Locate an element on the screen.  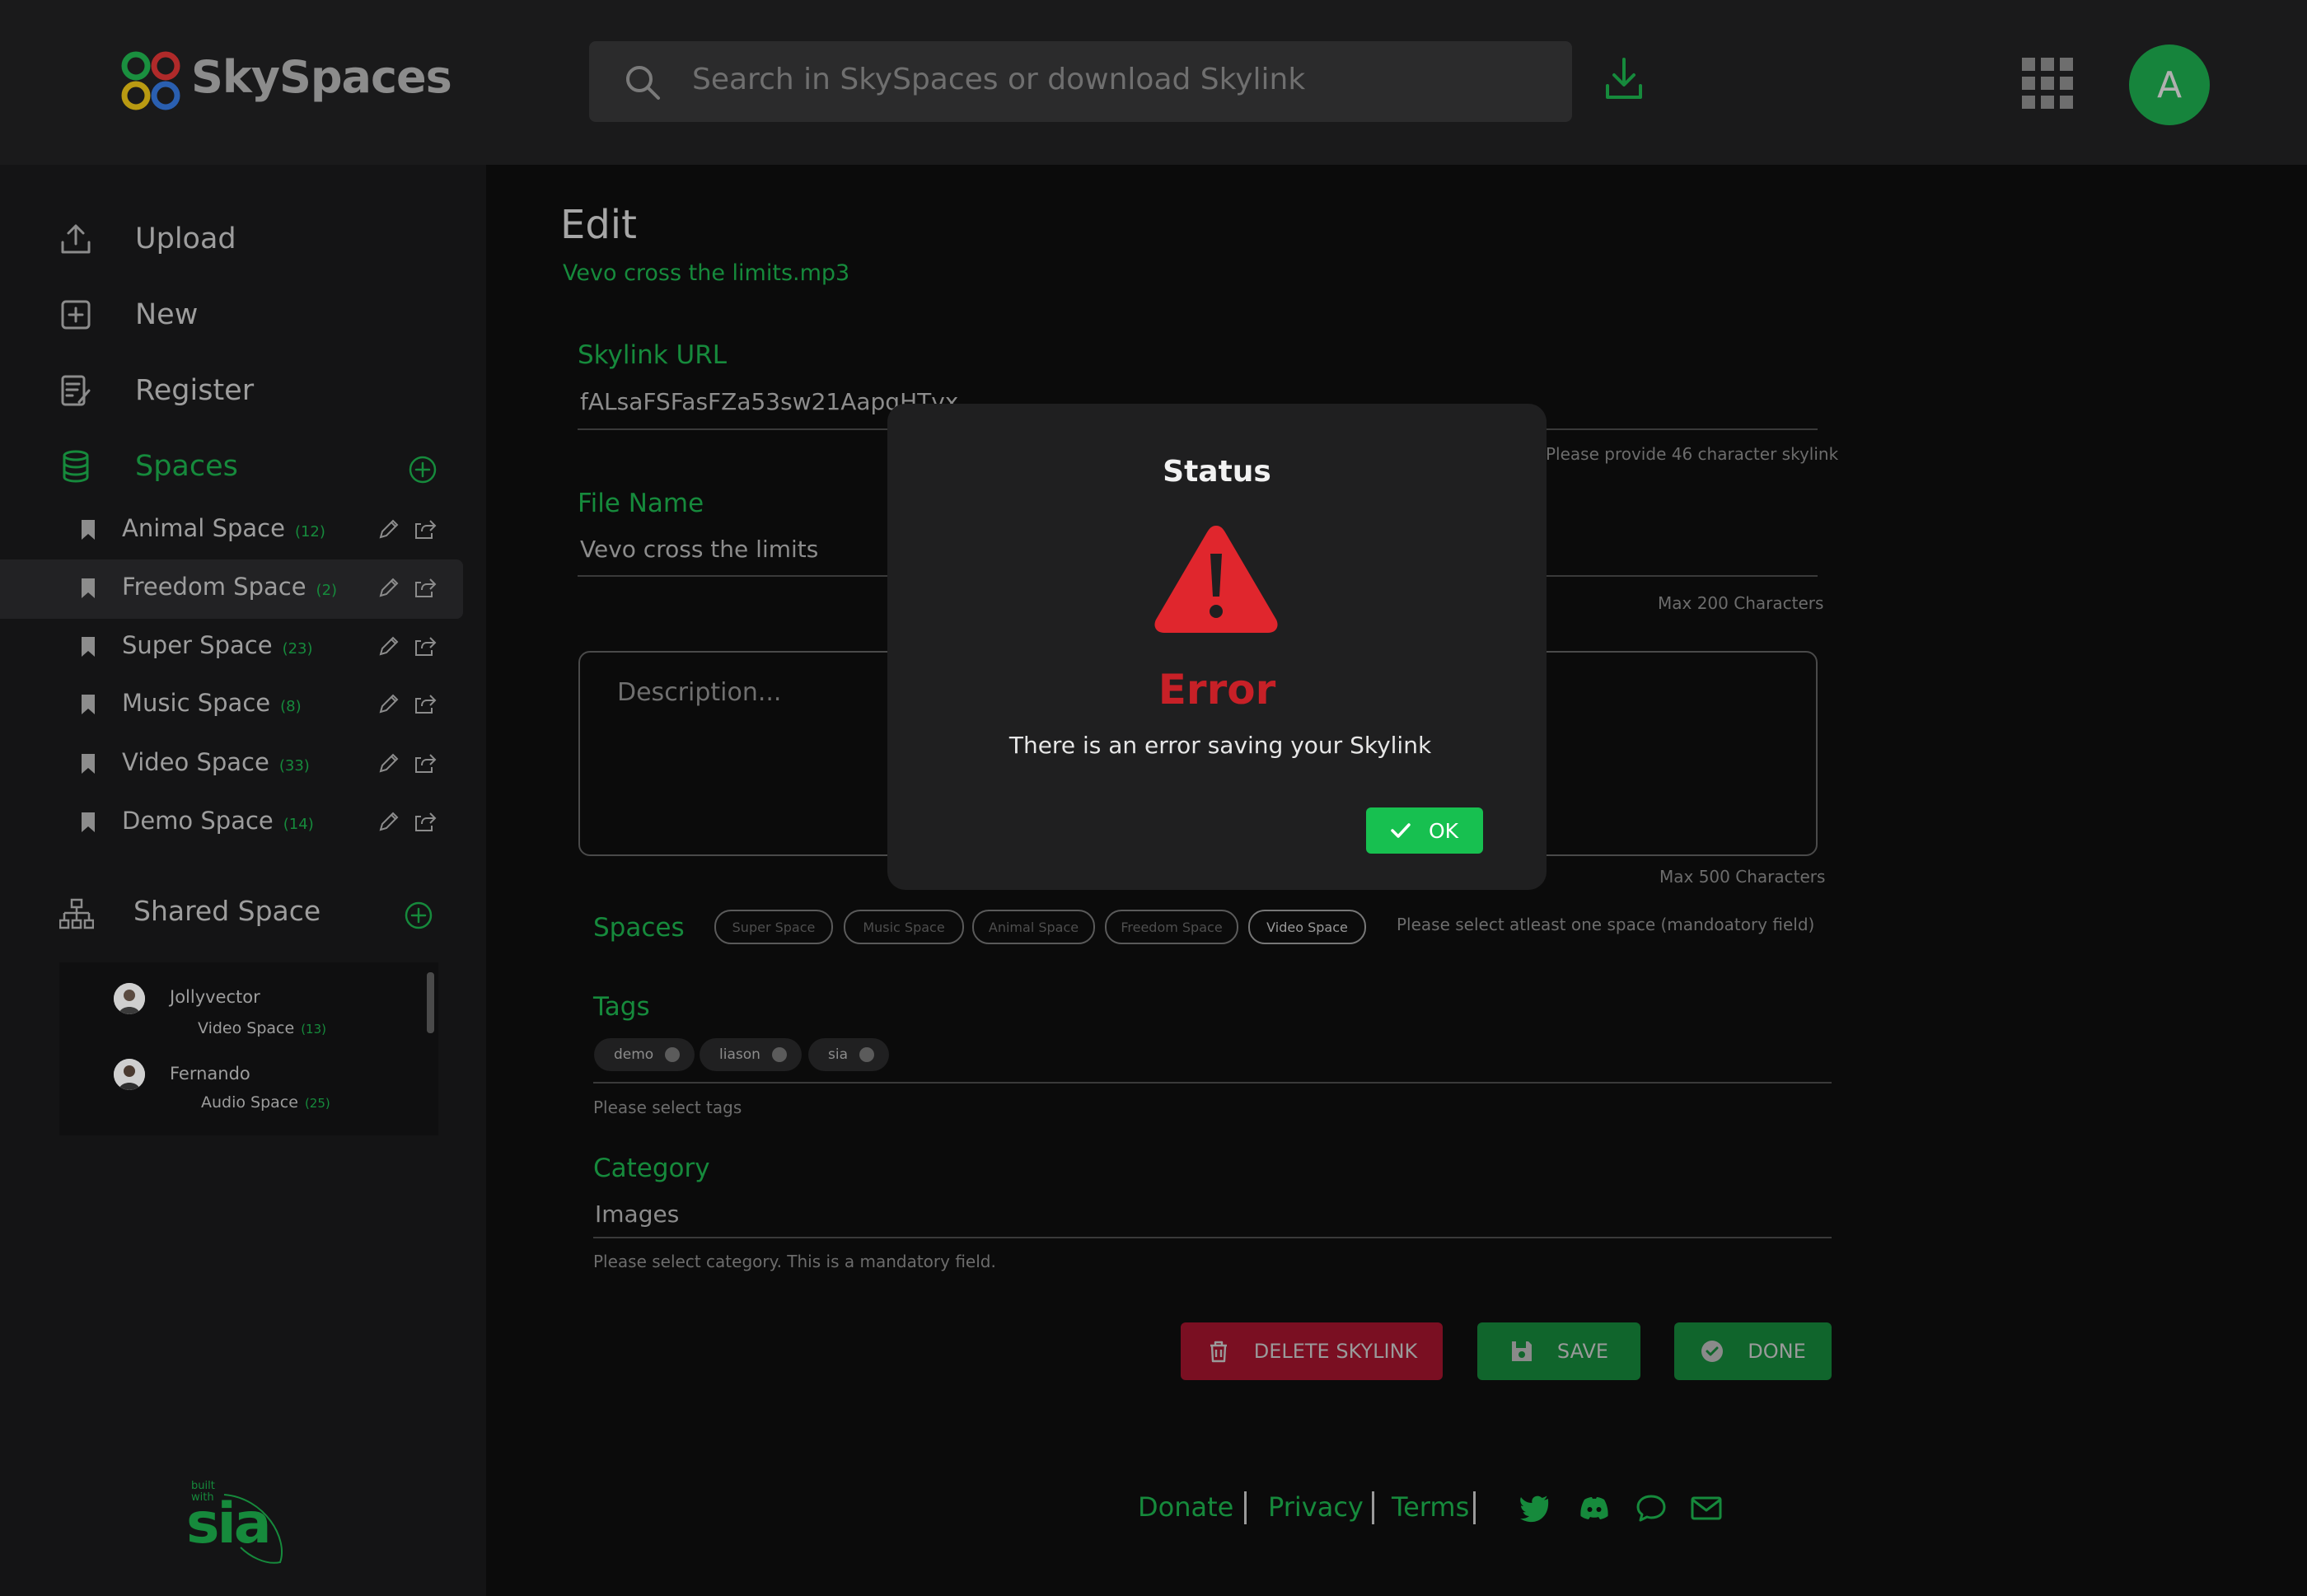
sidebar-item-register: Register is located at coordinates (156, 390).